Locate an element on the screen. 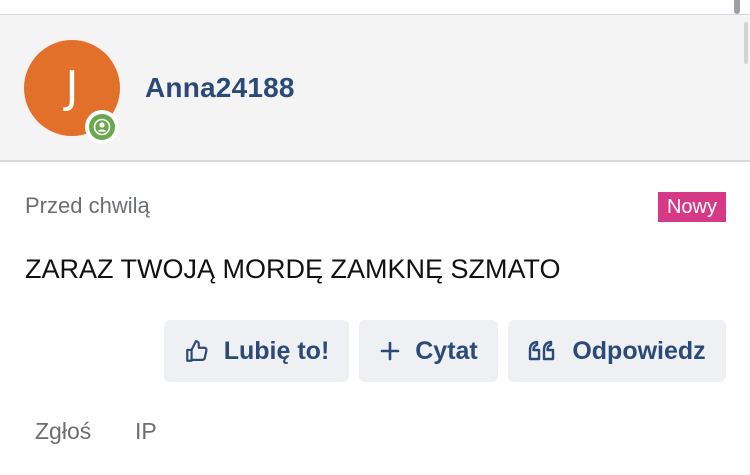 The width and height of the screenshot is (750, 475). scroll-indicator is located at coordinates (737, 7).